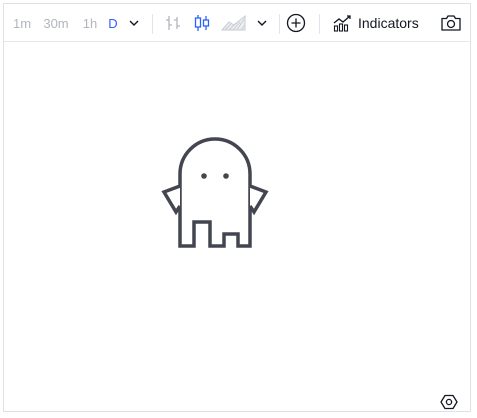 This screenshot has height=418, width=477. I want to click on camera-icon, so click(451, 23).